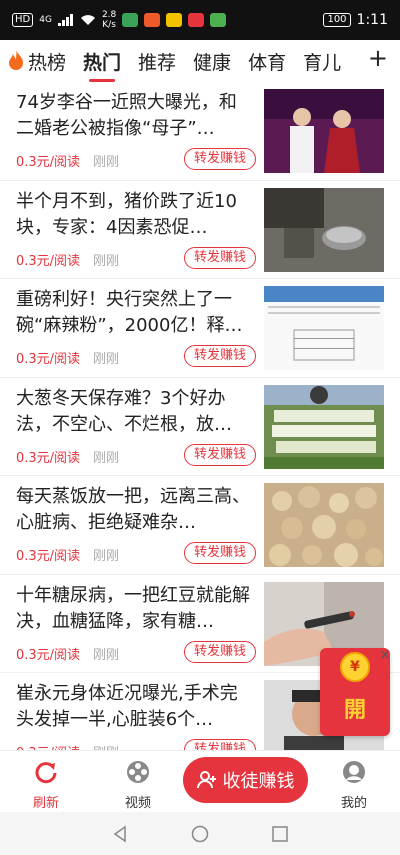  I want to click on tab-health: 健康, so click(212, 61).